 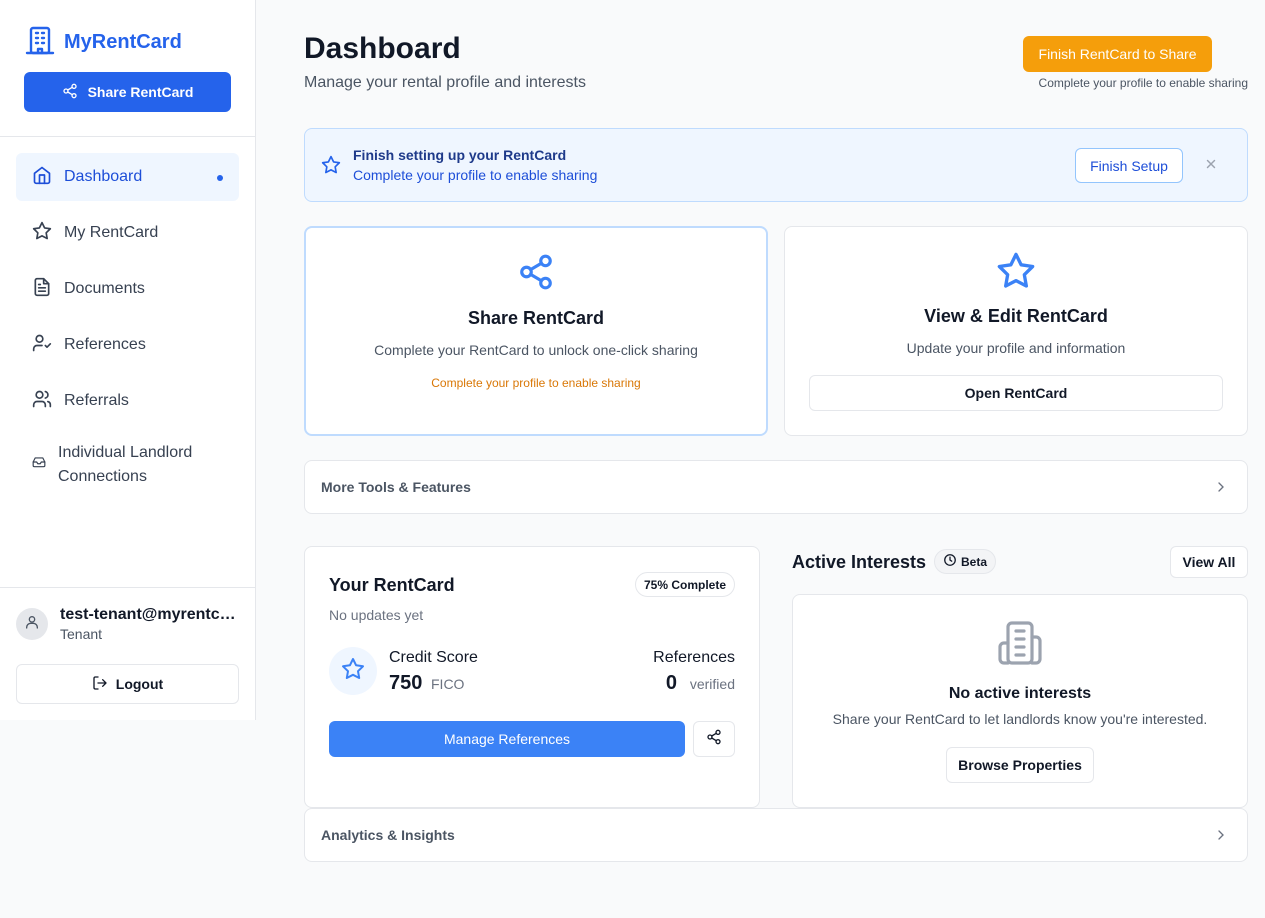 I want to click on credit-score-value: 750, so click(x=406, y=683).